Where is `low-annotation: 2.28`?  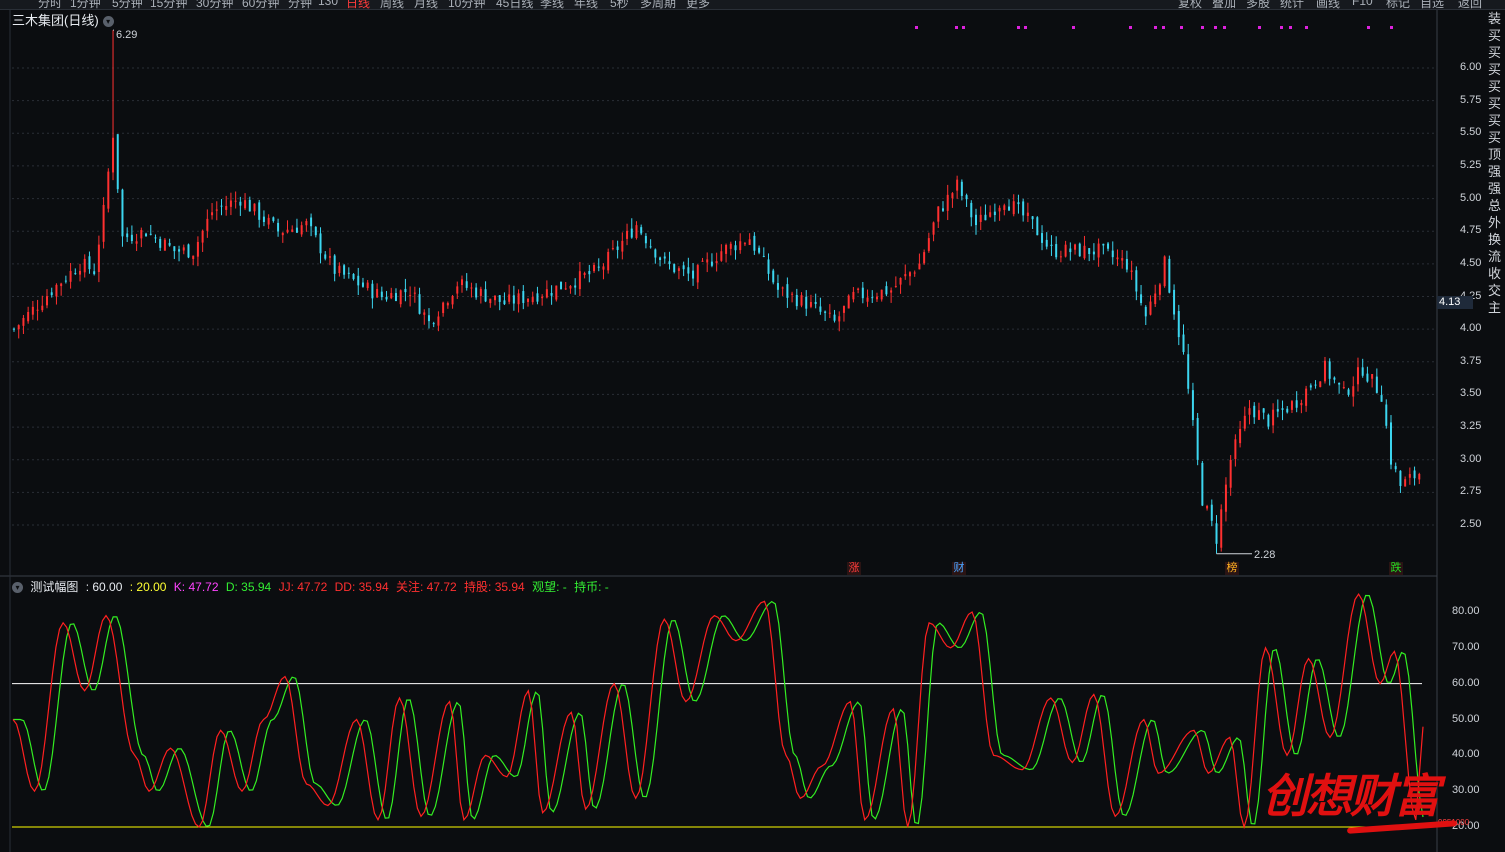
low-annotation: 2.28 is located at coordinates (1265, 555).